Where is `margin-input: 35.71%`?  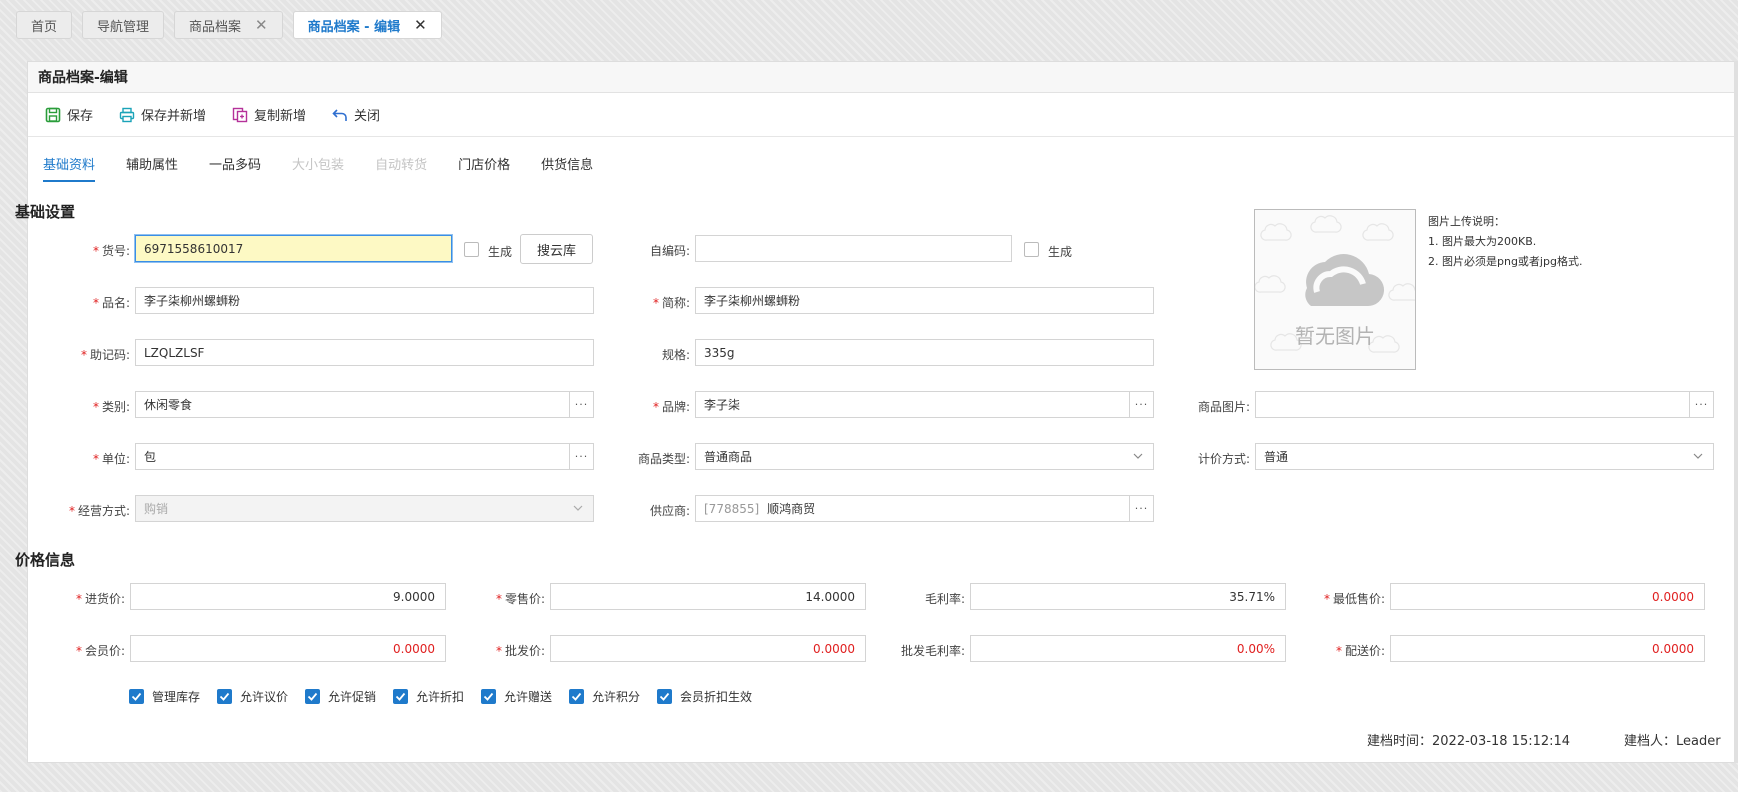 margin-input: 35.71% is located at coordinates (1128, 596).